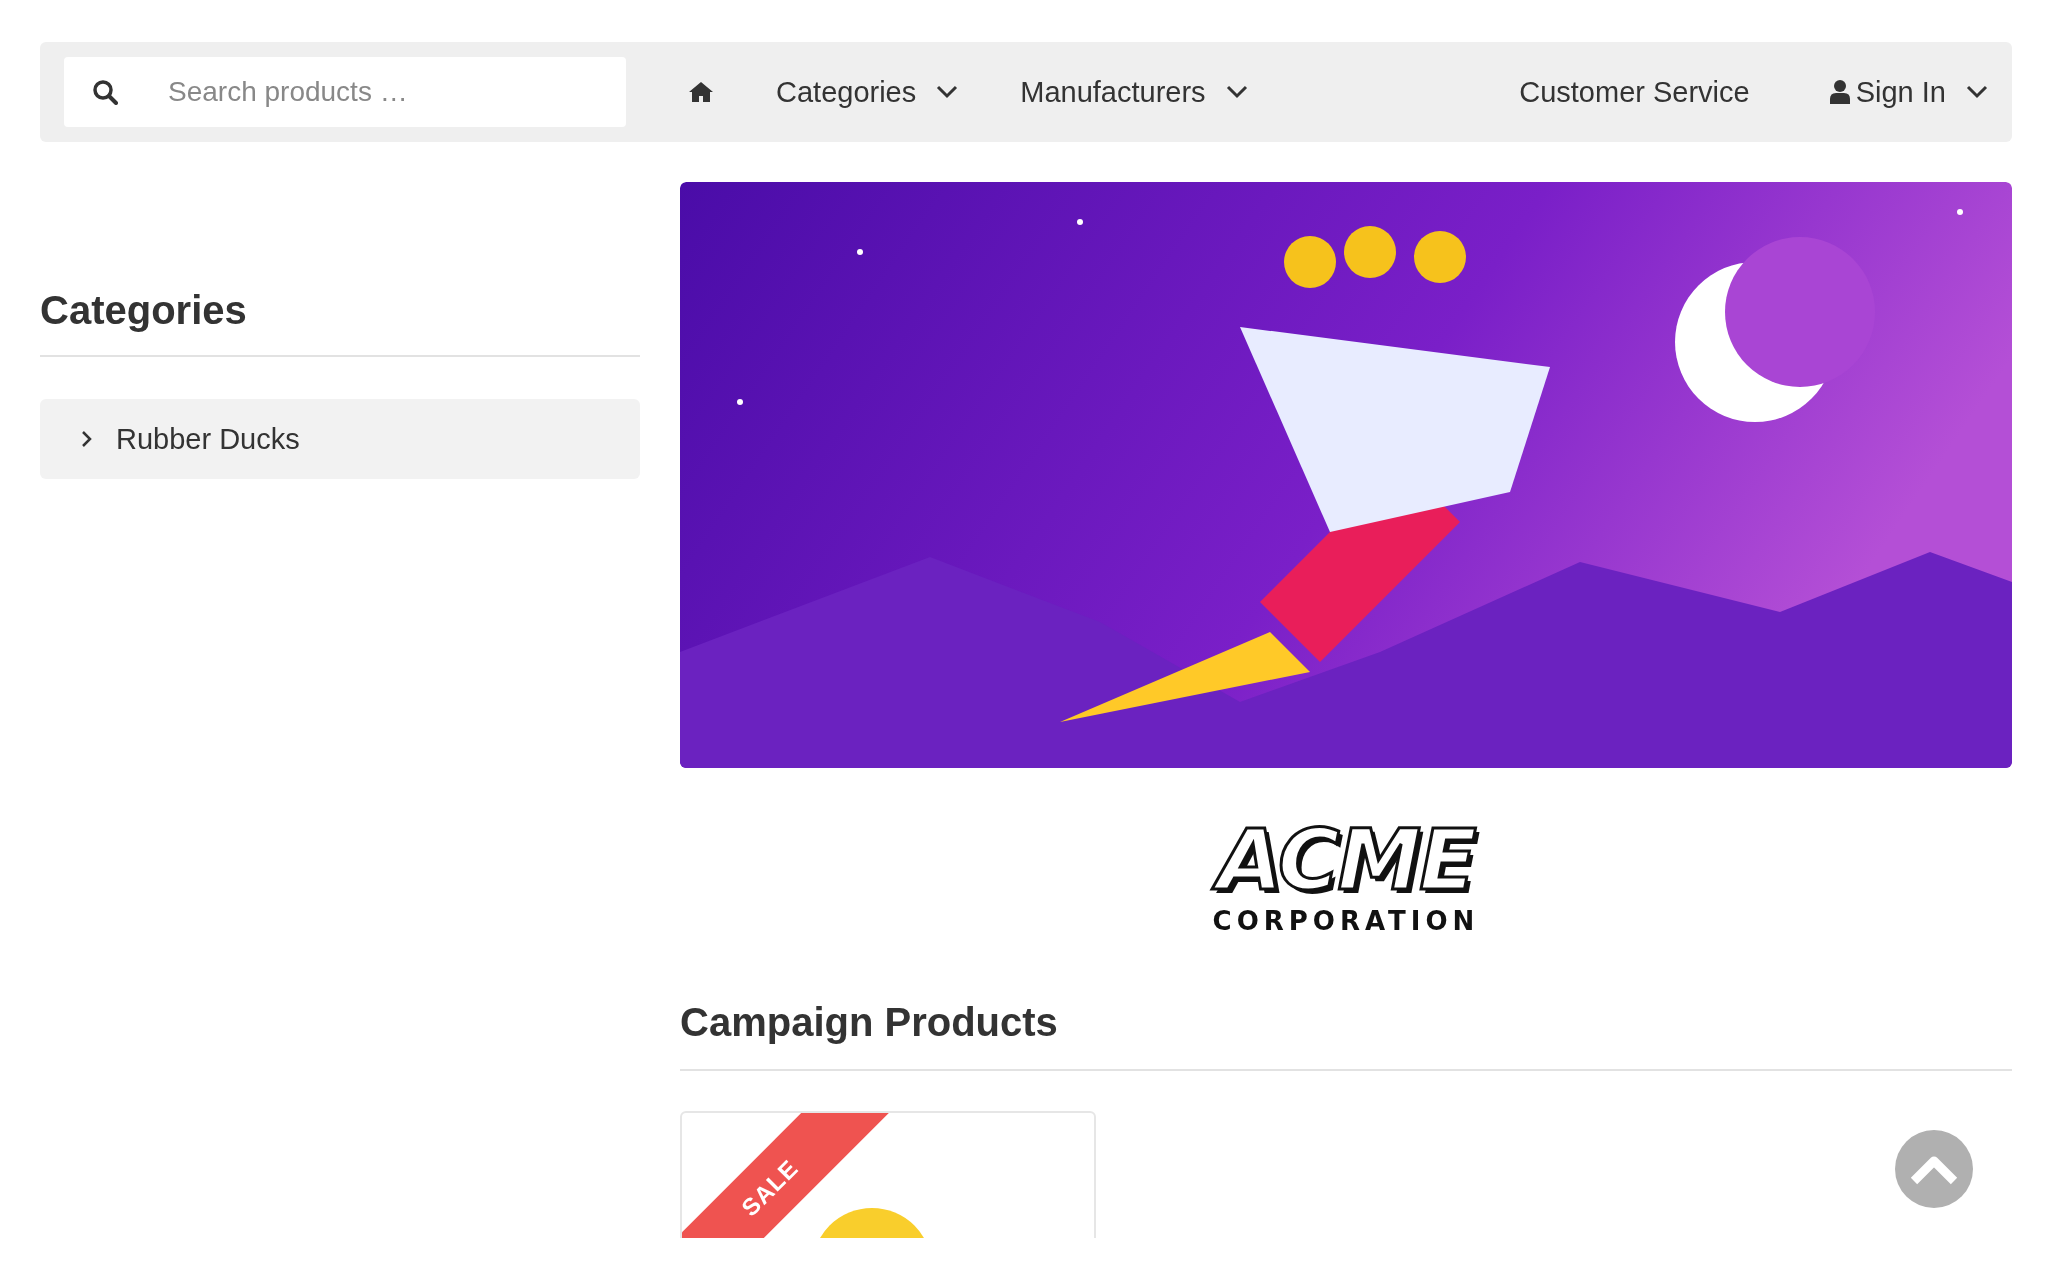  I want to click on search-icon, so click(105, 92).